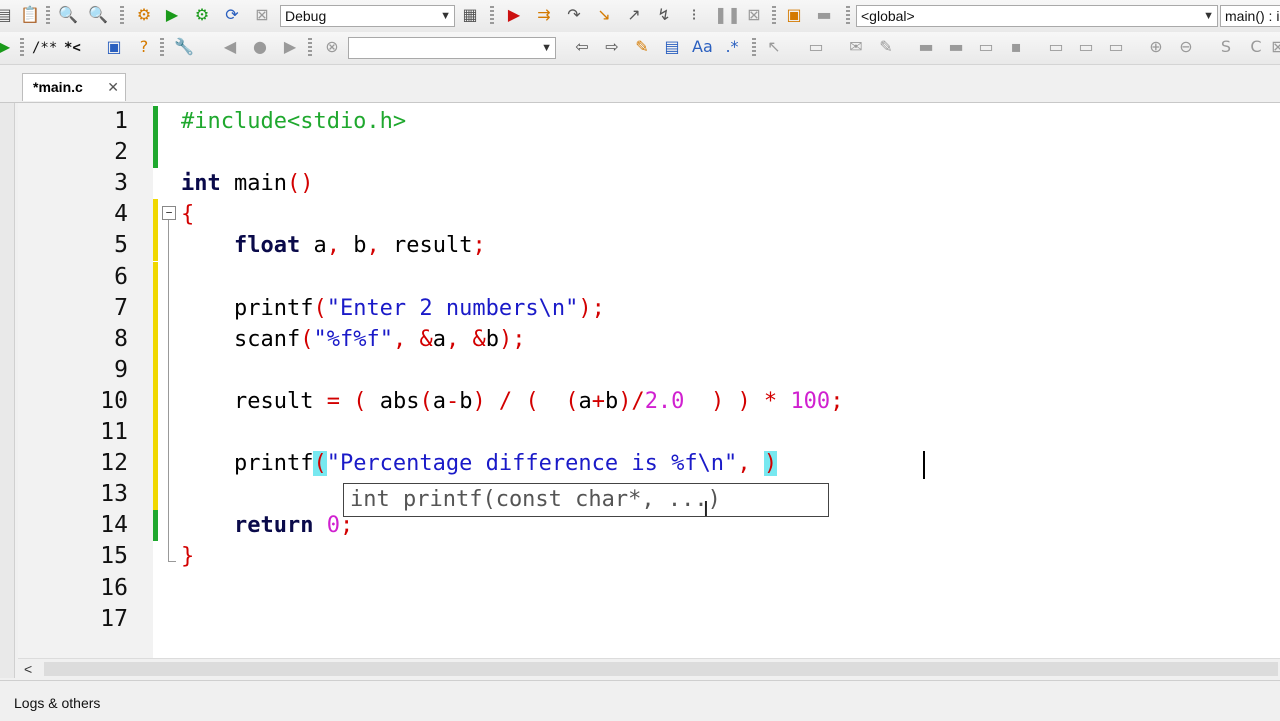 The width and height of the screenshot is (1280, 721). I want to click on line-number: 15, so click(73, 556).